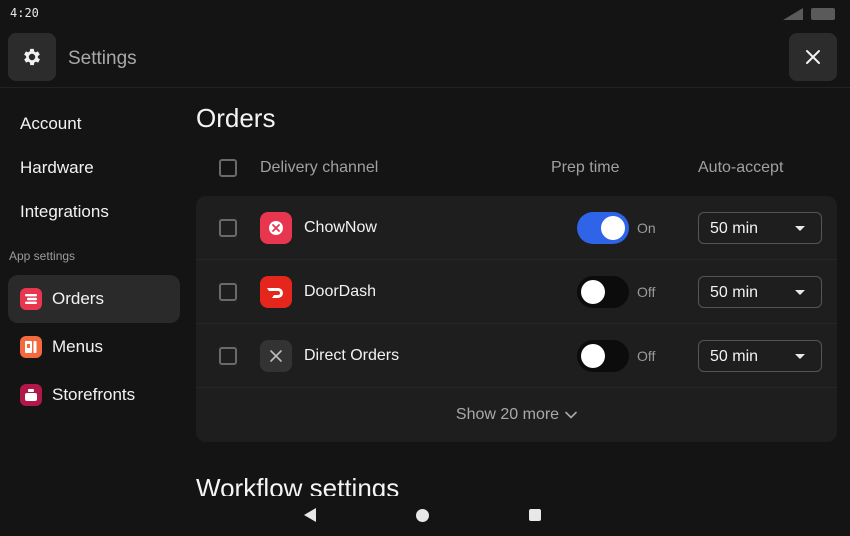  Describe the element at coordinates (50, 124) in the screenshot. I see `sidebar-item-account: Account` at that location.